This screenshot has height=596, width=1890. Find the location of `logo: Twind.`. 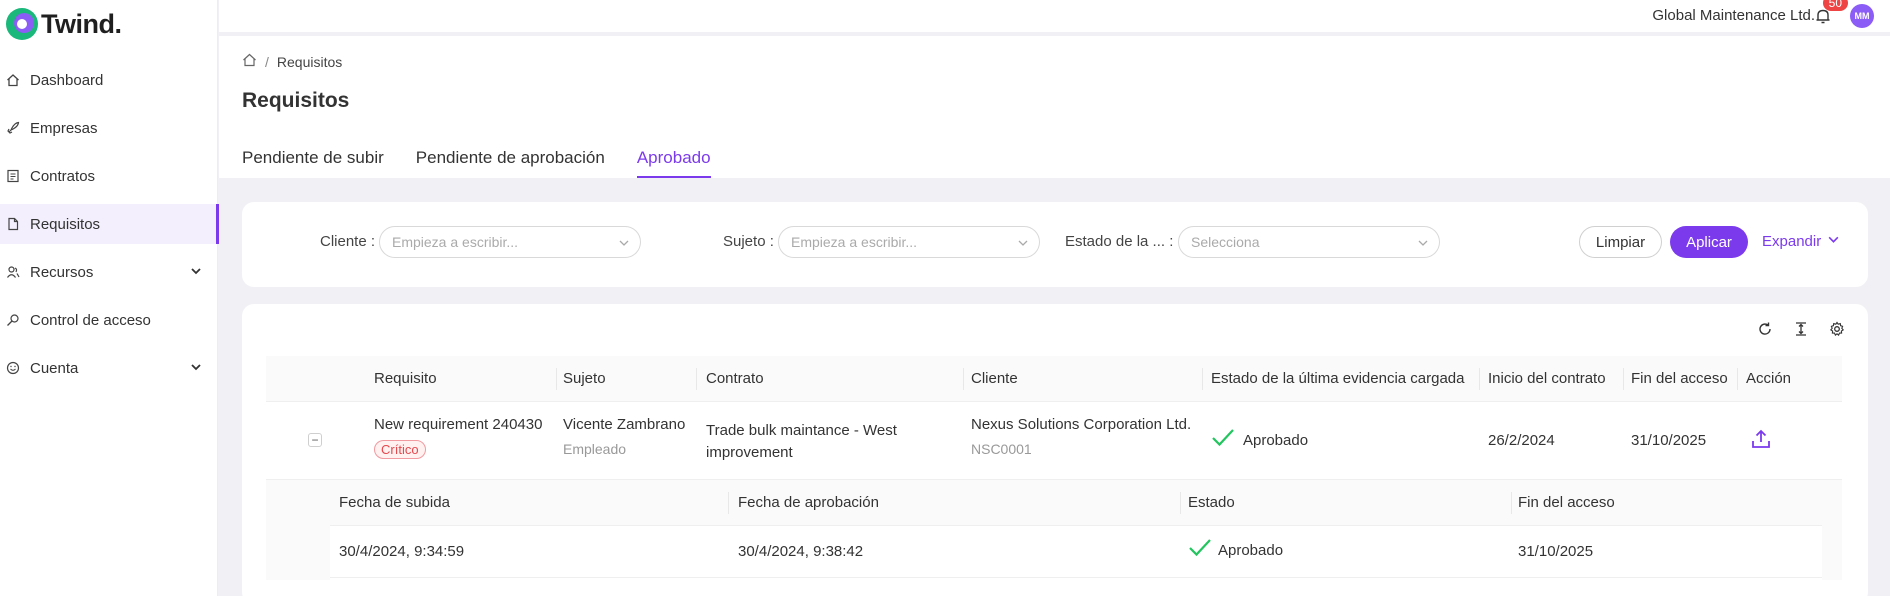

logo: Twind. is located at coordinates (64, 24).